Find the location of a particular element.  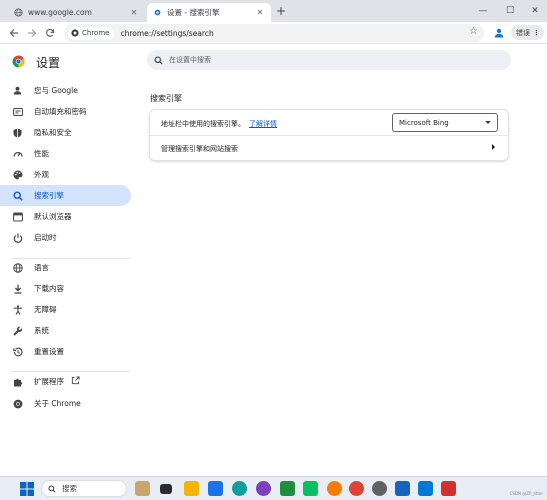

new-tab-button: + is located at coordinates (281, 11).